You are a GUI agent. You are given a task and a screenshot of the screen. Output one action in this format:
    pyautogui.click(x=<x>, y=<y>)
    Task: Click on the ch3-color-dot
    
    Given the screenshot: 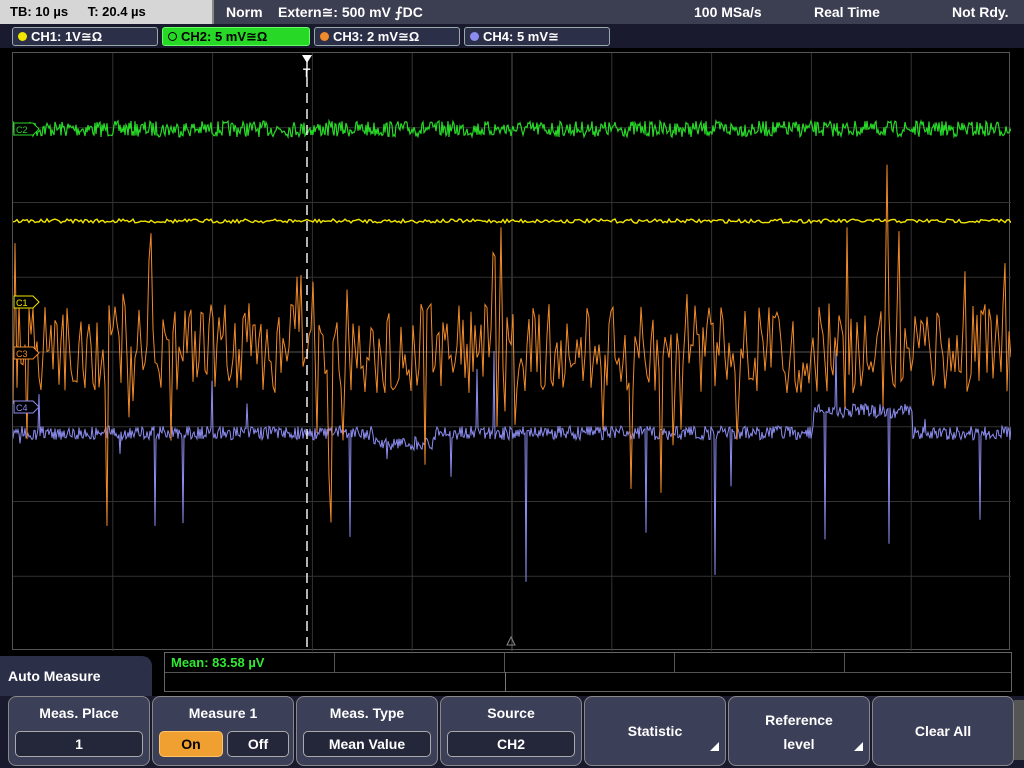 What is the action you would take?
    pyautogui.click(x=324, y=36)
    